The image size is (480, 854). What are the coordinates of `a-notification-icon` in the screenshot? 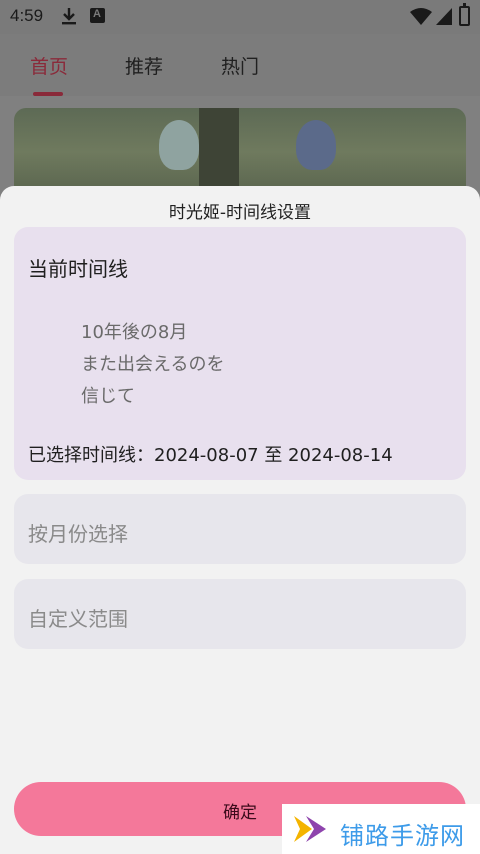 It's located at (97, 15).